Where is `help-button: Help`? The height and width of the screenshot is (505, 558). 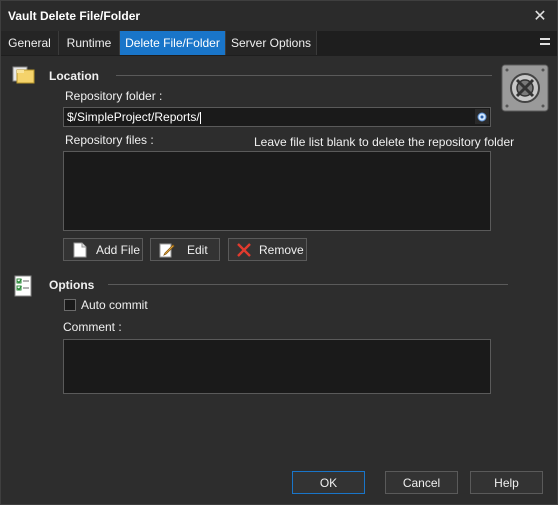
help-button: Help is located at coordinates (506, 482).